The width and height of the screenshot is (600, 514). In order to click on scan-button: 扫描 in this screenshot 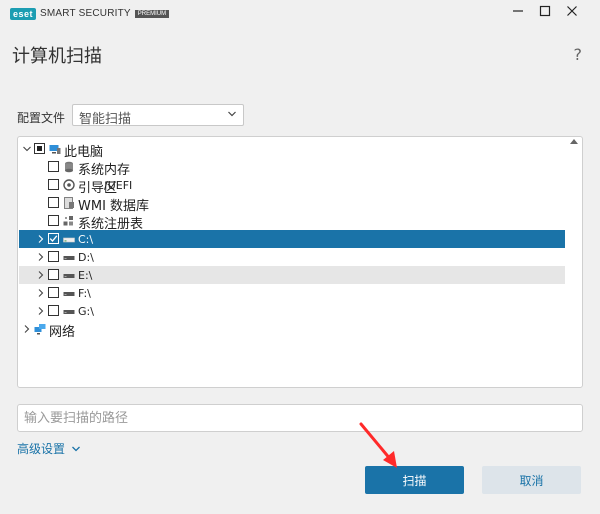, I will do `click(414, 480)`.